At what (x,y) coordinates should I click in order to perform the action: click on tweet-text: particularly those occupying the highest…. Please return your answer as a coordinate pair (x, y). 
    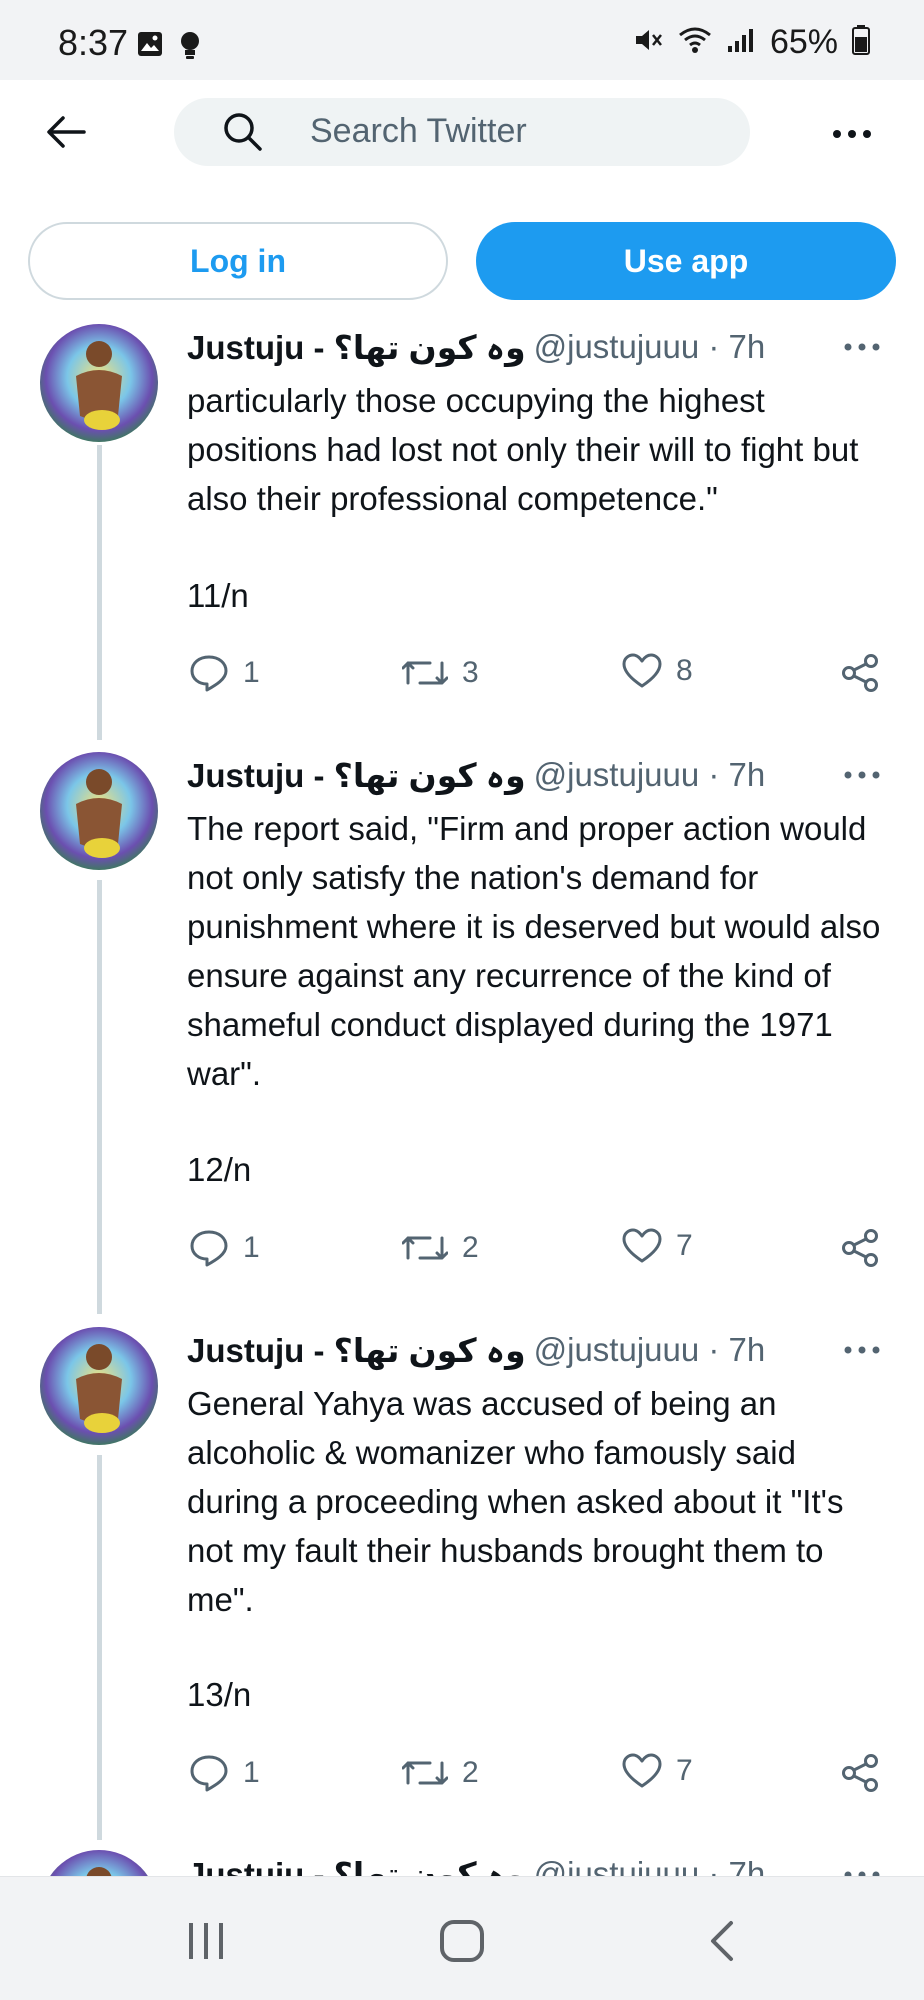
    Looking at the image, I should click on (523, 449).